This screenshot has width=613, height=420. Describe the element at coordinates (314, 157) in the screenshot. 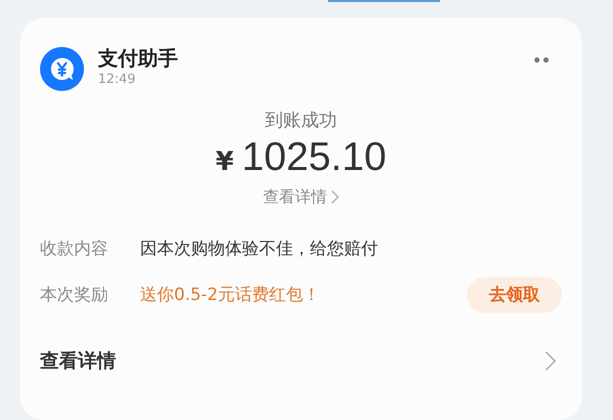

I see `amount-value: 1025.10` at that location.